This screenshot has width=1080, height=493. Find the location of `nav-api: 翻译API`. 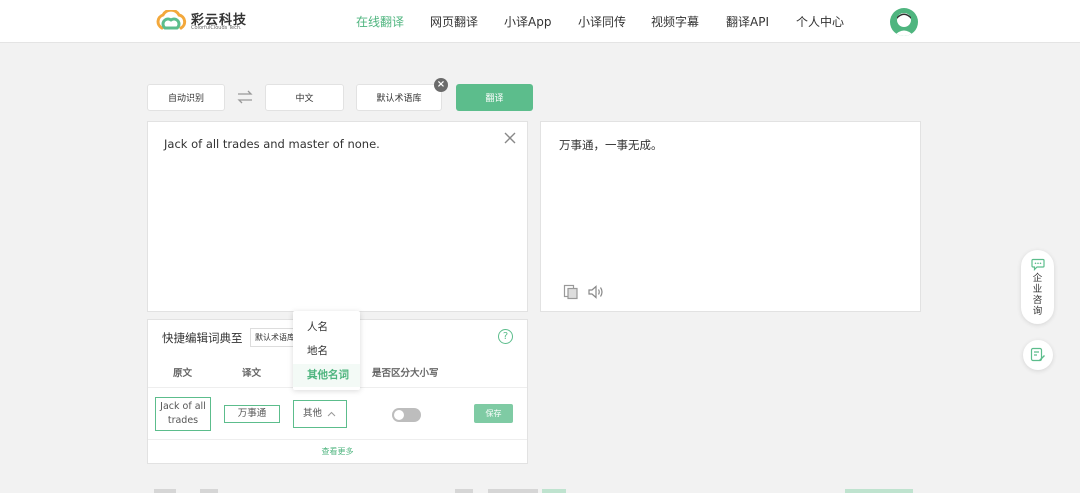

nav-api: 翻译API is located at coordinates (747, 21).